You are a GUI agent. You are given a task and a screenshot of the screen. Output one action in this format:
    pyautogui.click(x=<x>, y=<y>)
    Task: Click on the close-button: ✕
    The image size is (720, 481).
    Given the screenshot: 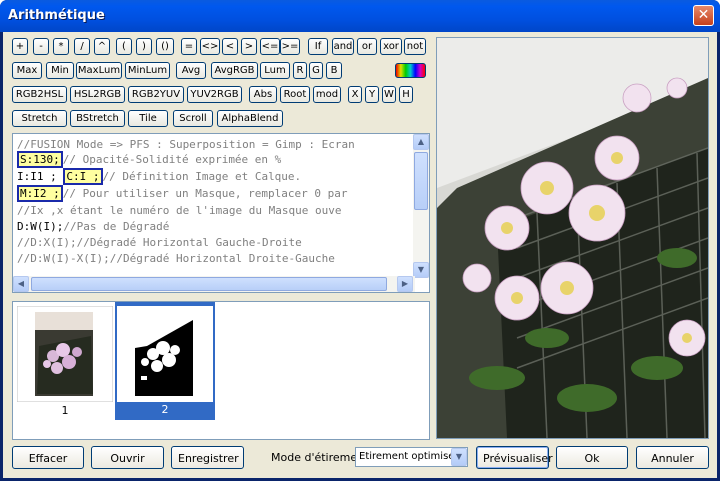 What is the action you would take?
    pyautogui.click(x=703, y=15)
    